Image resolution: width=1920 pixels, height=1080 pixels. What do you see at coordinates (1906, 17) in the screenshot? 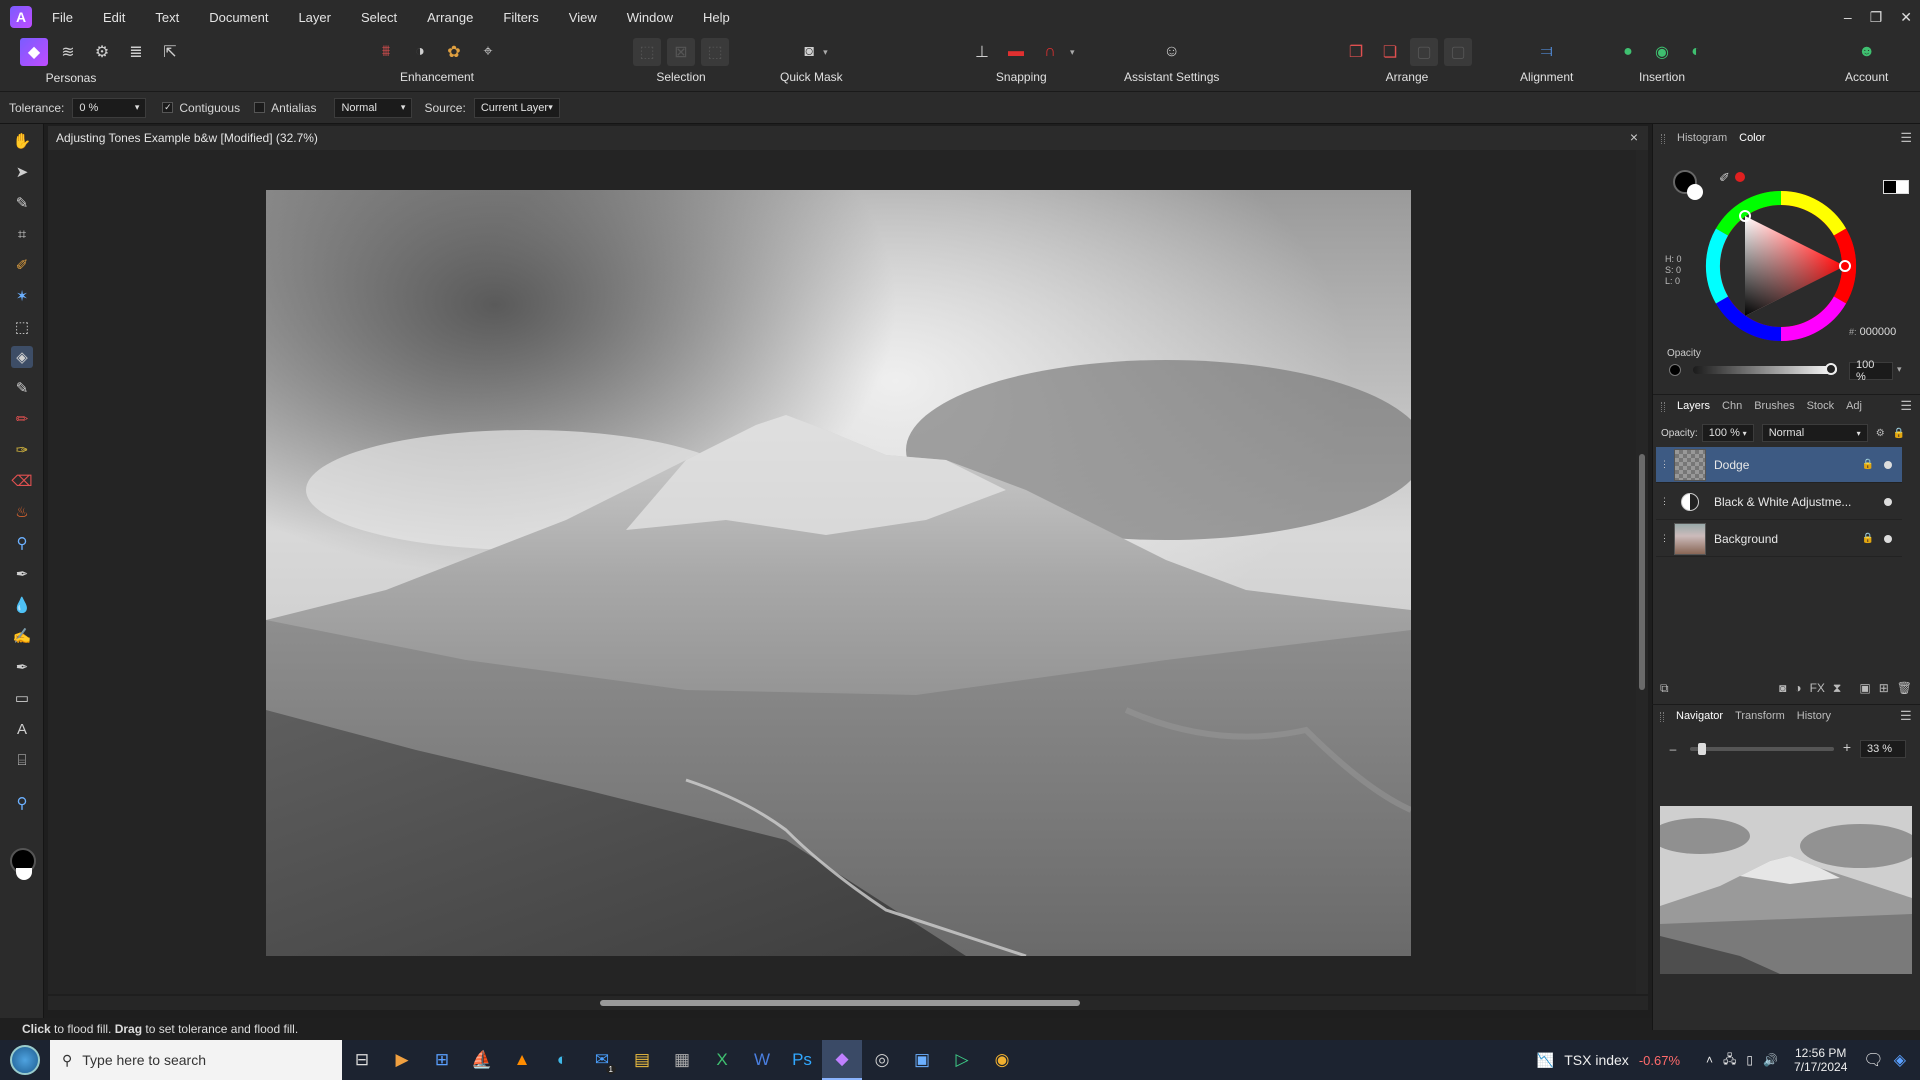
I see `close-window-icon: ✕` at bounding box center [1906, 17].